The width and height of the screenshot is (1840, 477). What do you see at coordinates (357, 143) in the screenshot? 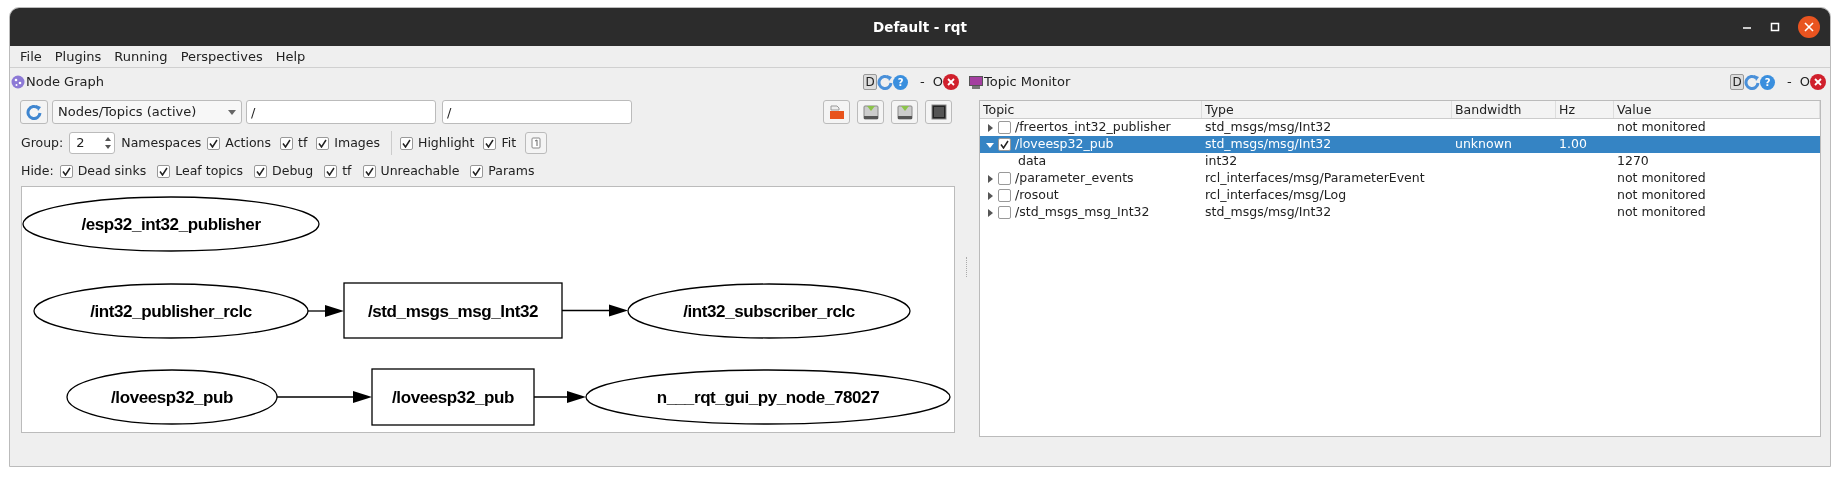
I see `checkbox-label: Images` at bounding box center [357, 143].